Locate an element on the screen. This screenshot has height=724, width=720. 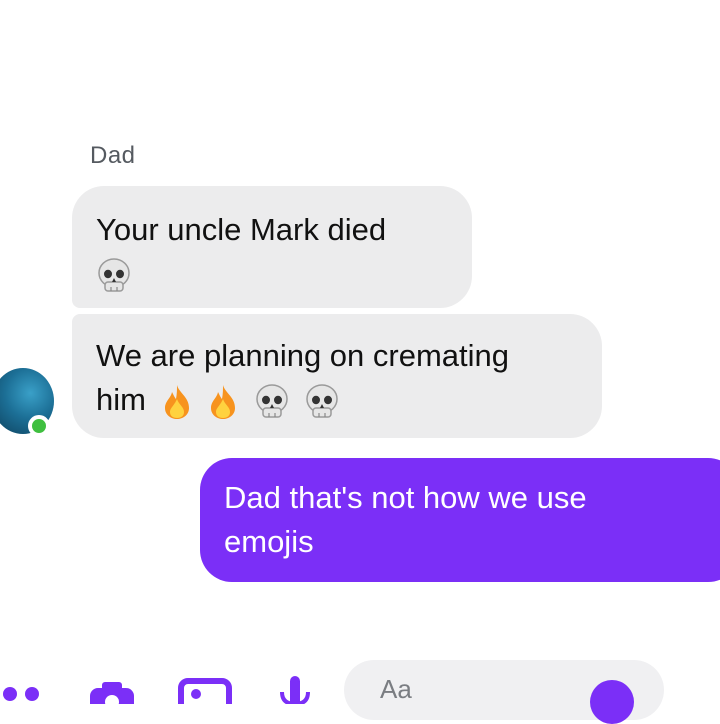
message-text: We are planning on cremating is located at coordinates (303, 355).